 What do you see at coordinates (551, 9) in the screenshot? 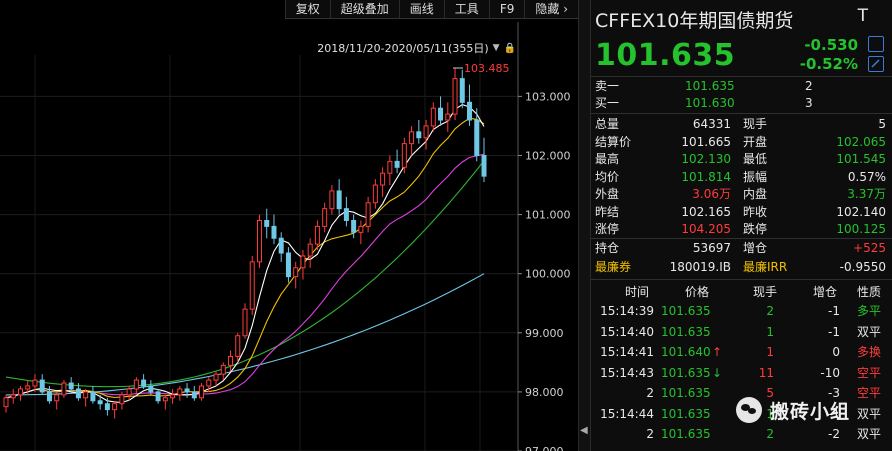
I see `hide-button: 隐藏 ›` at bounding box center [551, 9].